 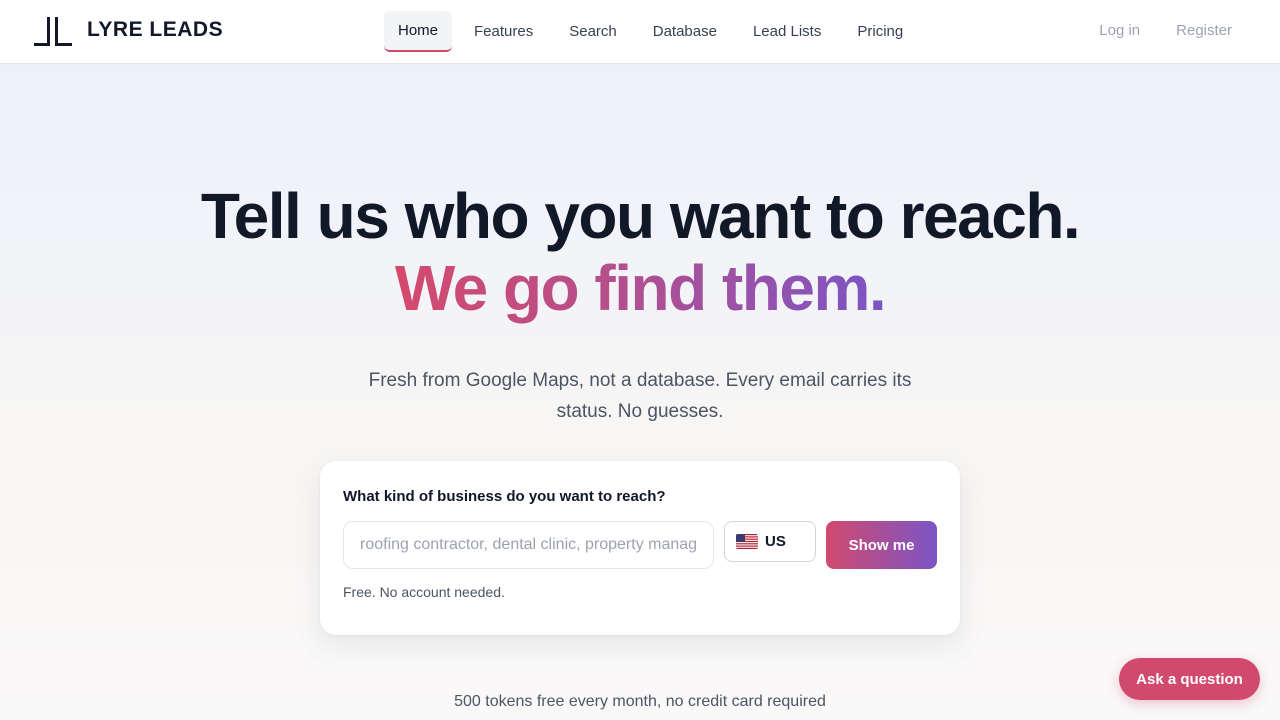 I want to click on country-code: US, so click(x=775, y=541).